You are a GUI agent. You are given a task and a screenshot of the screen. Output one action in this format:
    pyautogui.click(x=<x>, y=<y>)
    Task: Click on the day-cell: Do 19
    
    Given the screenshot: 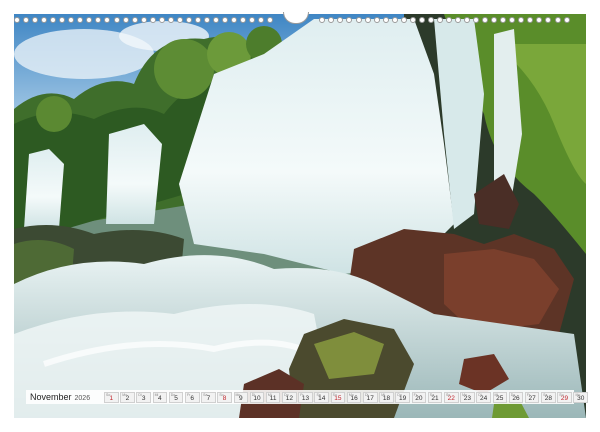 What is the action you would take?
    pyautogui.click(x=402, y=397)
    